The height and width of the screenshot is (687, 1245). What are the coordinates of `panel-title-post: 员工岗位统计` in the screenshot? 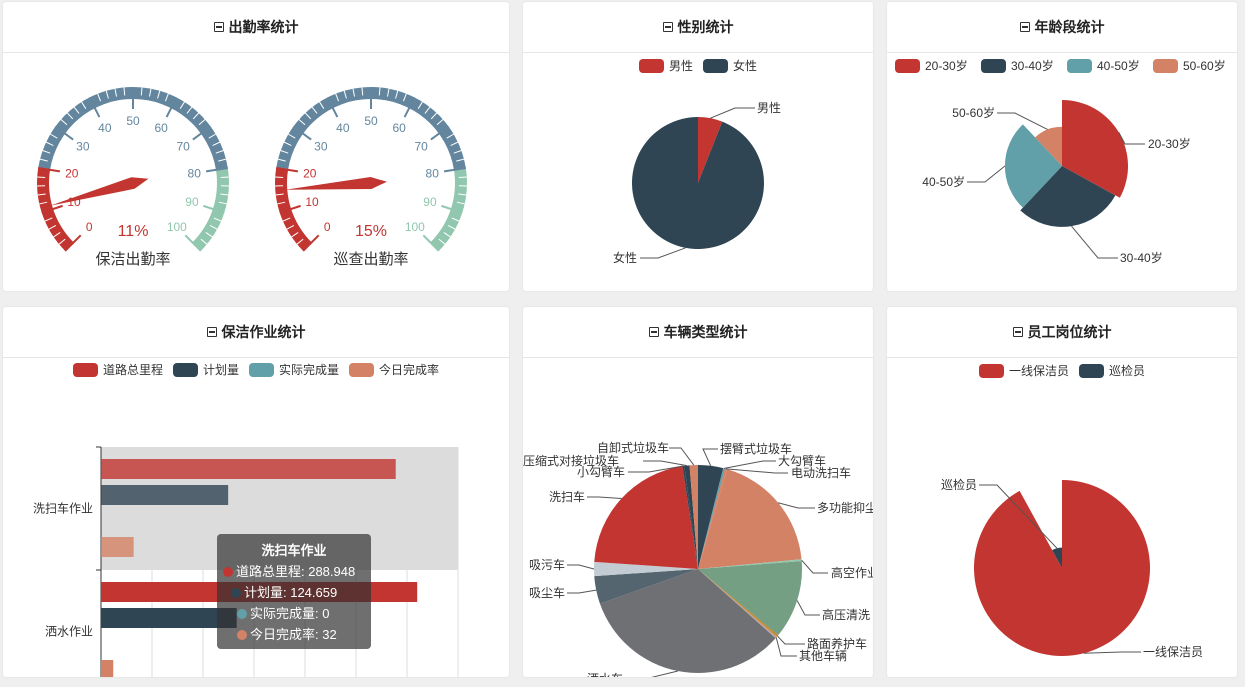 It's located at (1062, 332).